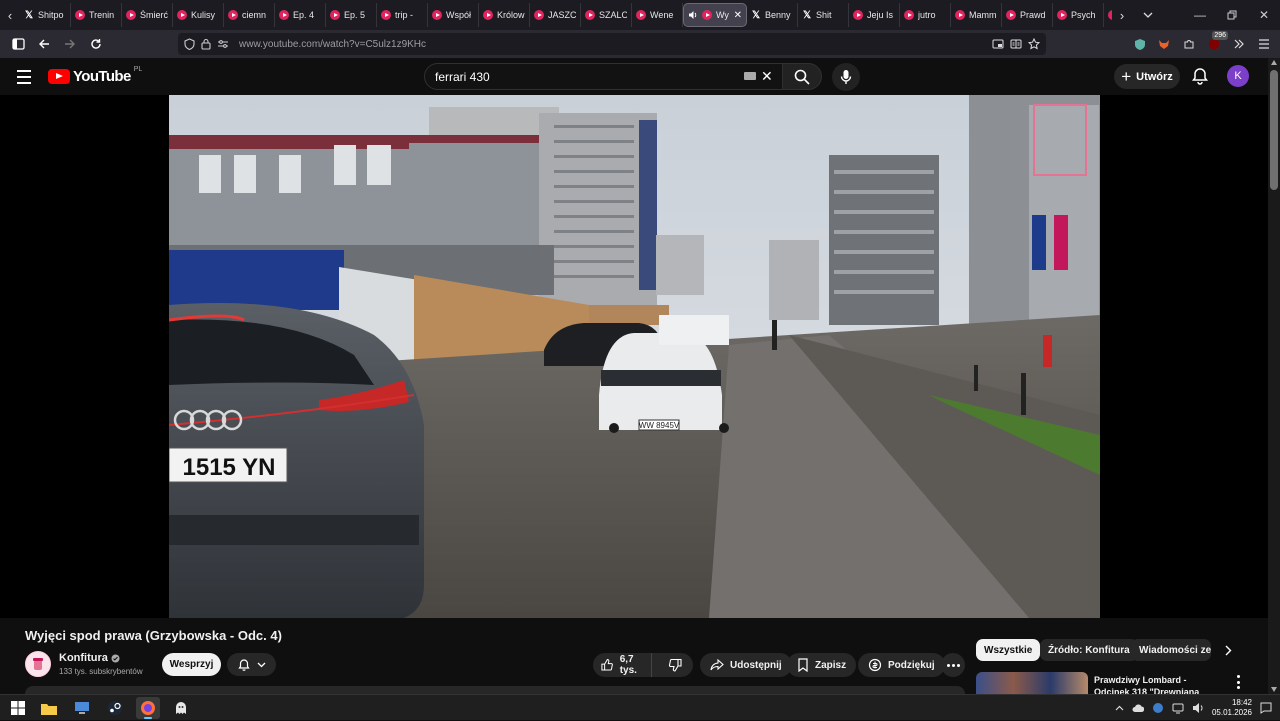  What do you see at coordinates (148, 708) in the screenshot?
I see `taskbar-firefox` at bounding box center [148, 708].